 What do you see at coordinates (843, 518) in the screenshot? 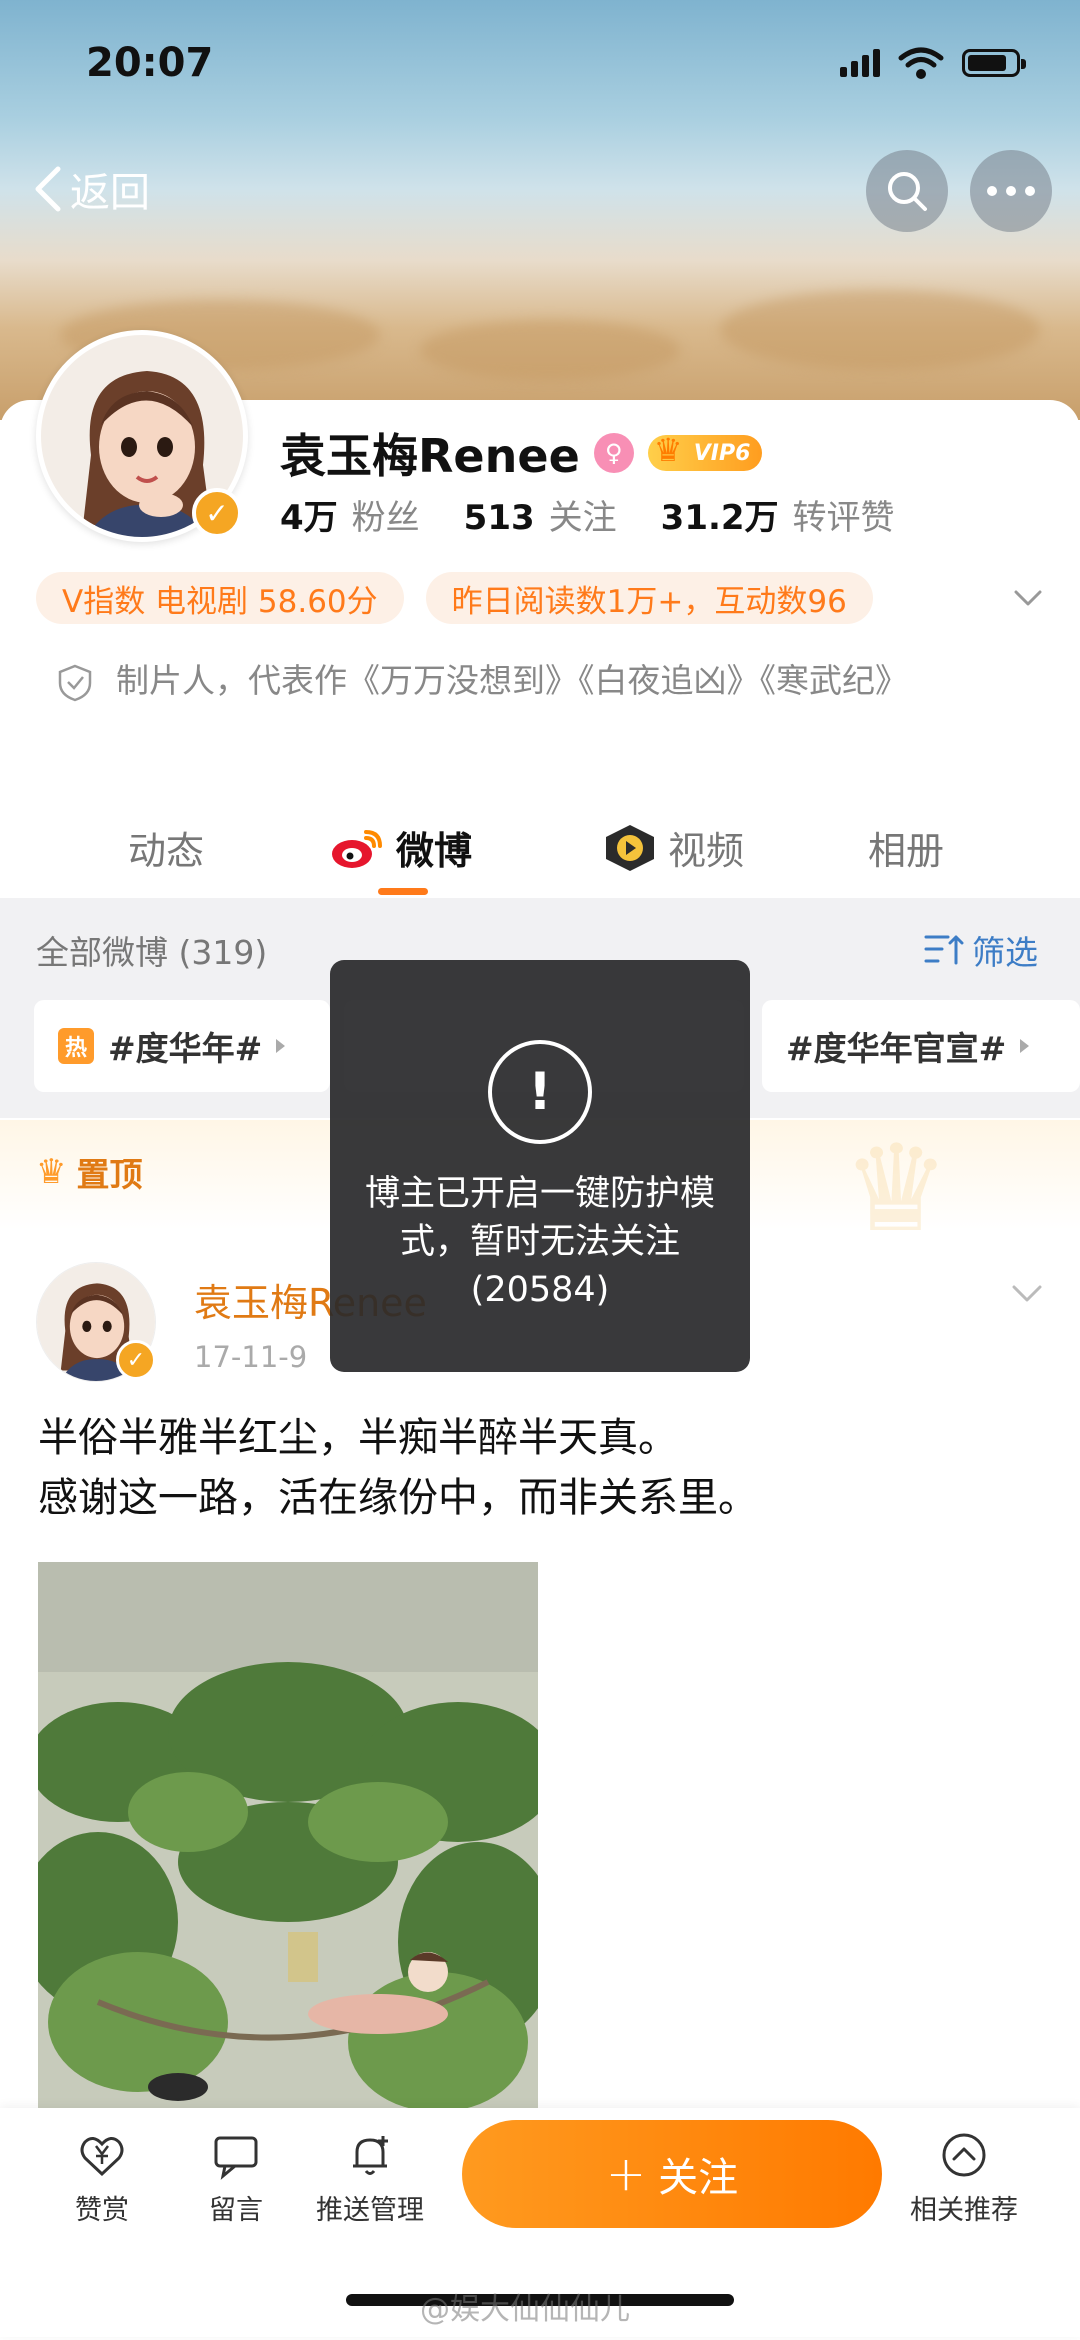
I see `stat-label: 转评赞` at bounding box center [843, 518].